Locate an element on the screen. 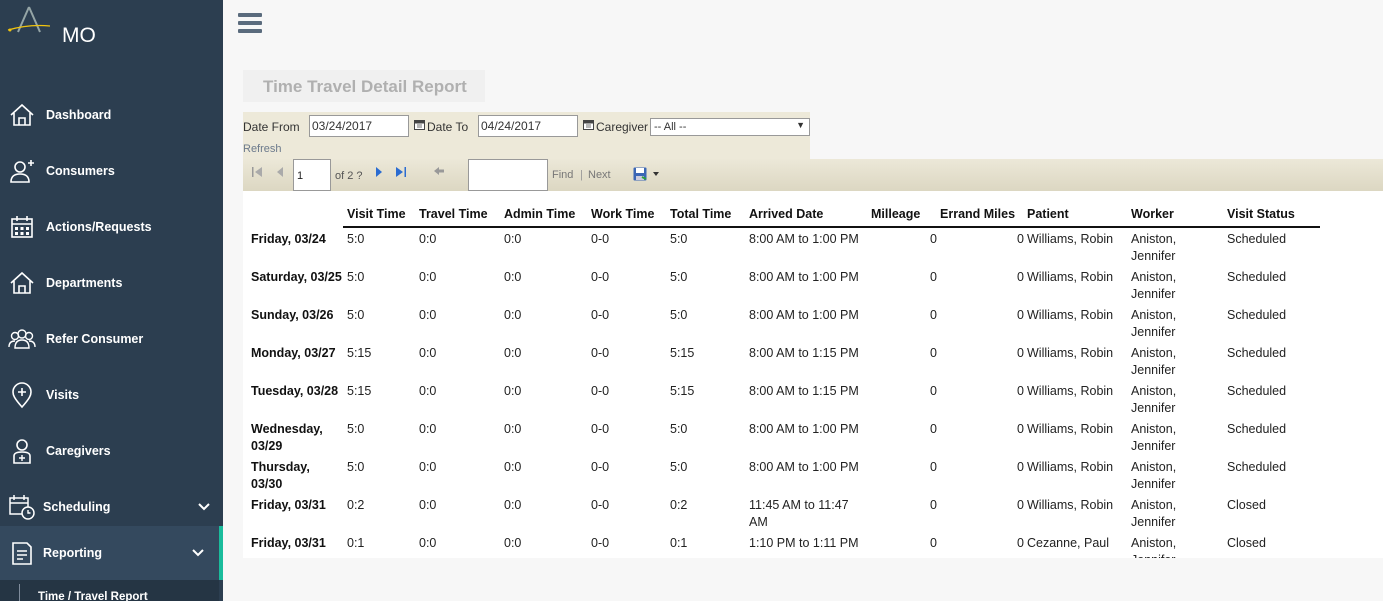 The width and height of the screenshot is (1383, 601). table-cell-visit: 0:1 is located at coordinates (356, 543).